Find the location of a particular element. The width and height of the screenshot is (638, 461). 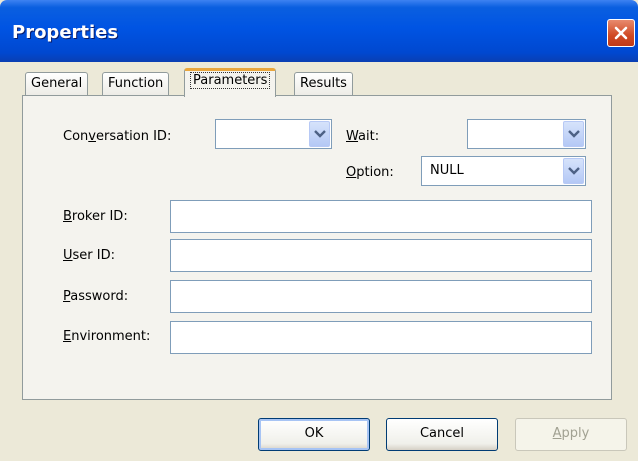

tab-results: Results is located at coordinates (323, 84).